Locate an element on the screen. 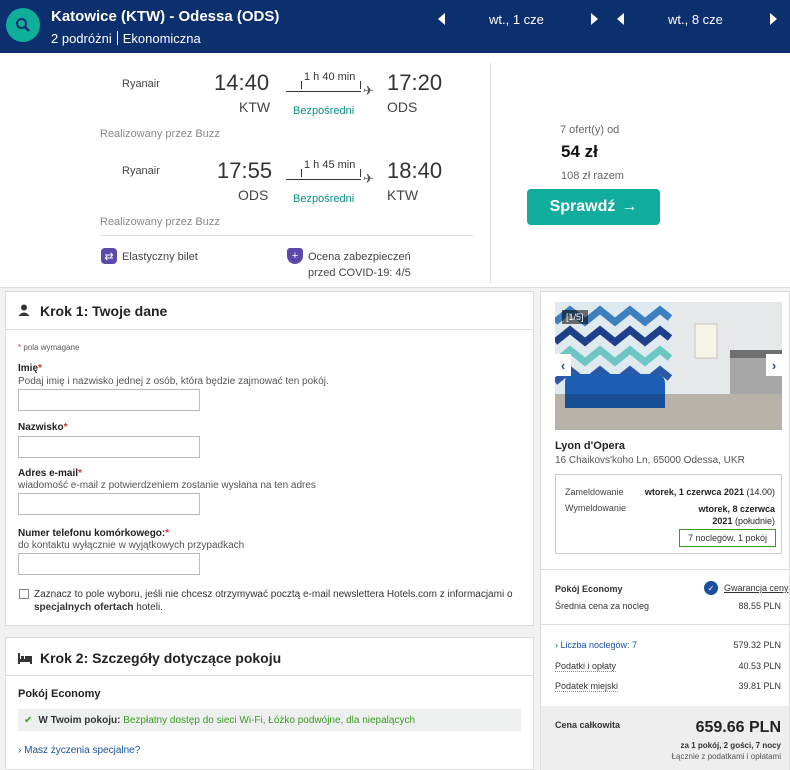  email-input is located at coordinates (109, 504).